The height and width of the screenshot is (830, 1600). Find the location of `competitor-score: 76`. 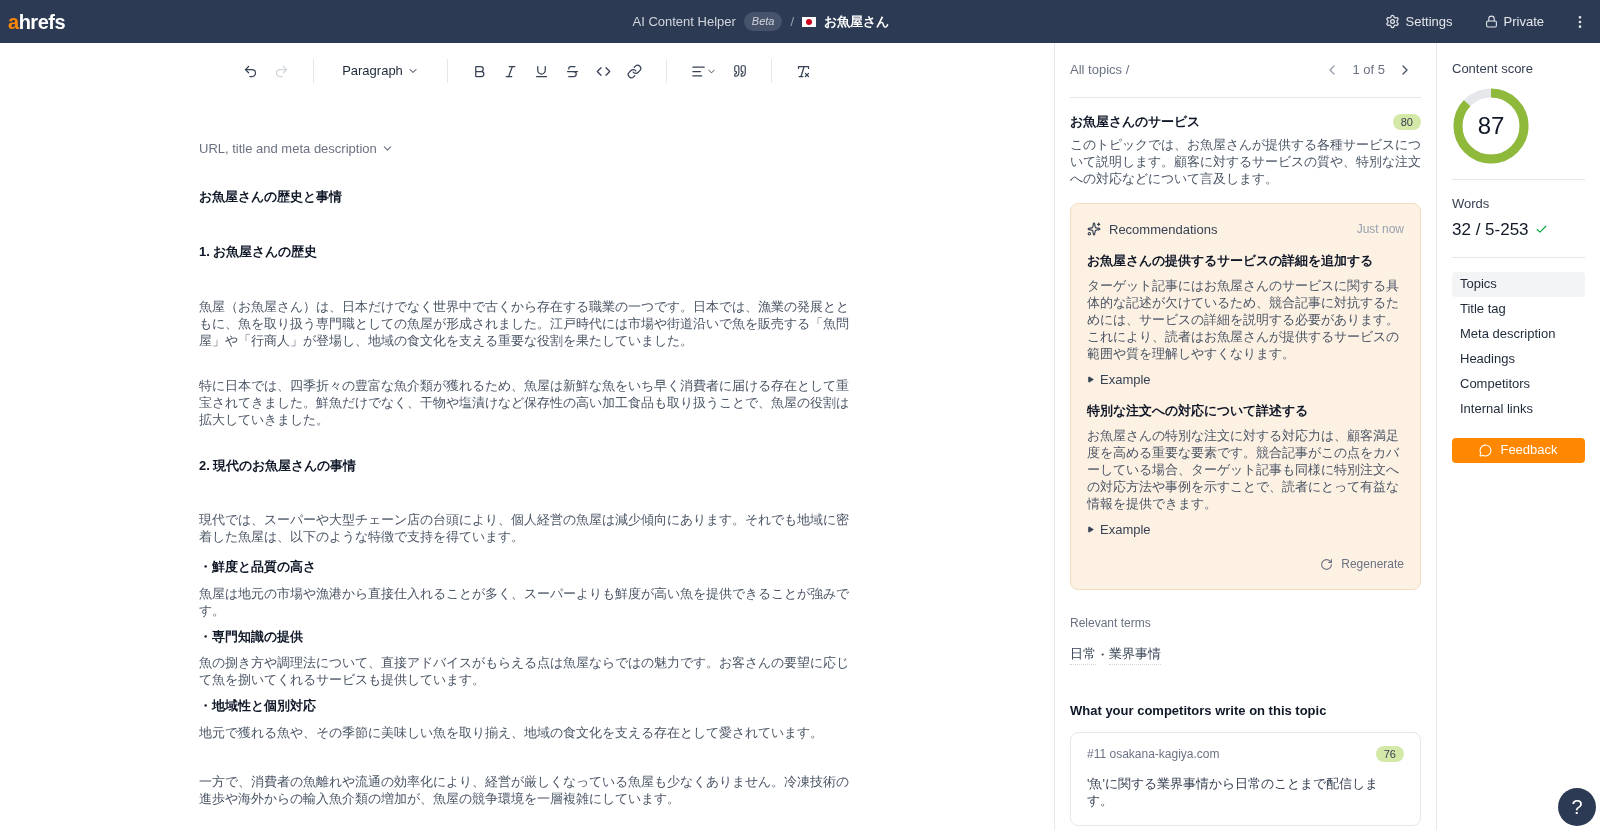

competitor-score: 76 is located at coordinates (1389, 754).